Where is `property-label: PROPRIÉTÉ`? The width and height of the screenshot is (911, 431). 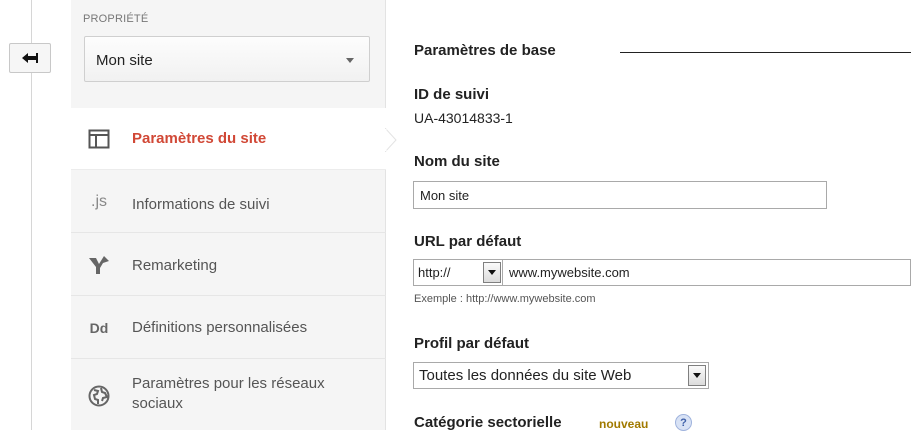
property-label: PROPRIÉTÉ is located at coordinates (116, 19).